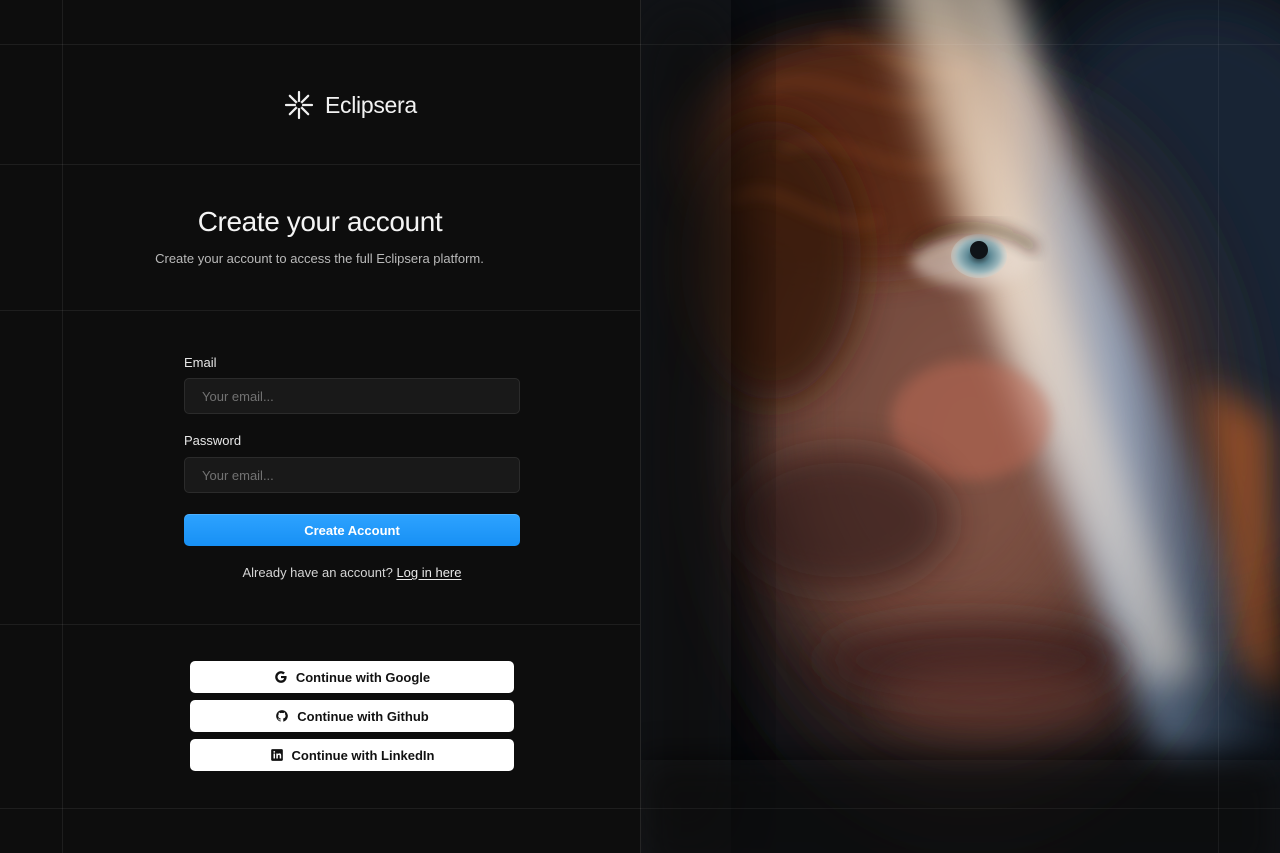  Describe the element at coordinates (282, 716) in the screenshot. I see `github-icon` at that location.